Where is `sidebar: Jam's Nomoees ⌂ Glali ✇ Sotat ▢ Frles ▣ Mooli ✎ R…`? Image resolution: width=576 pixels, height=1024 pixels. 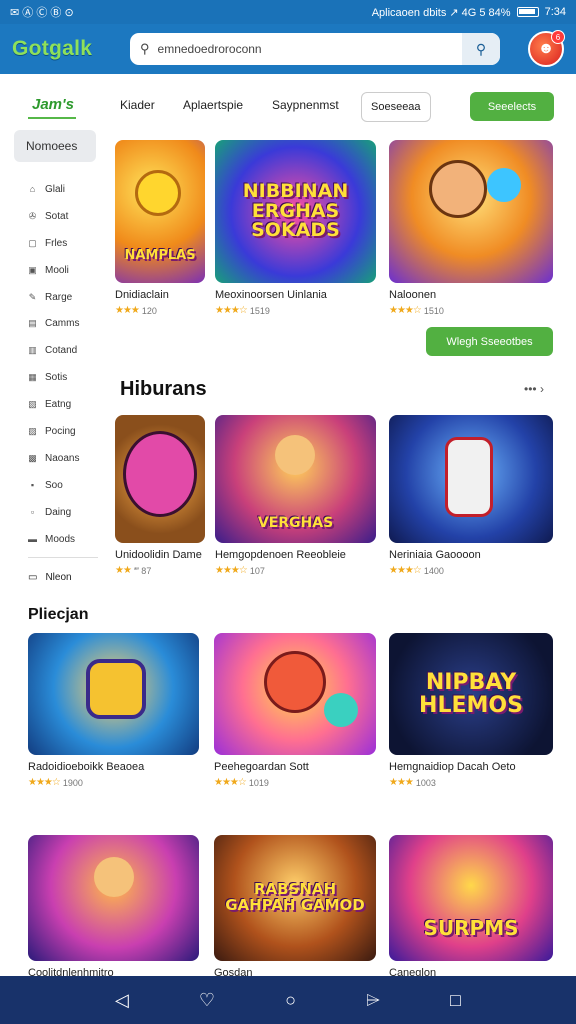 sidebar: Jam's Nomoees ⌂ Glali ✇ Sotat ▢ Frles ▣ Mooli ✎ R… is located at coordinates (52, 334).